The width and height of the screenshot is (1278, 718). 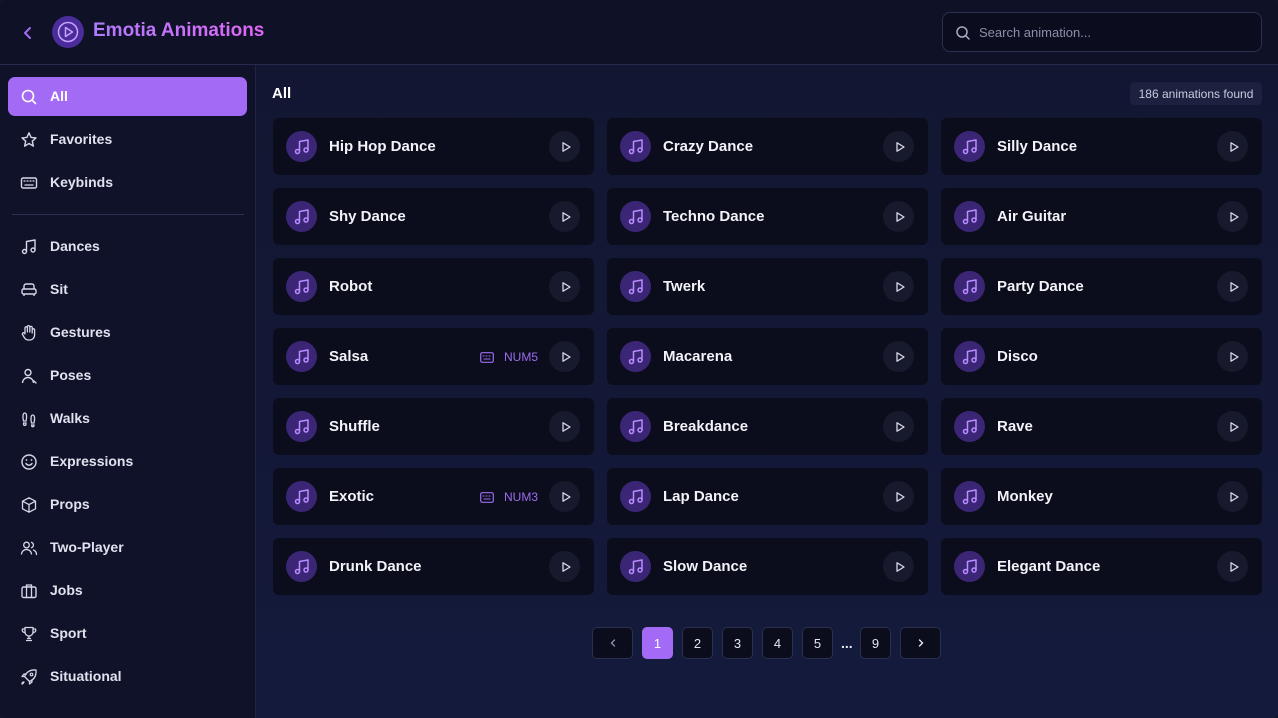 What do you see at coordinates (767, 216) in the screenshot?
I see `animation-card: Techno Dance` at bounding box center [767, 216].